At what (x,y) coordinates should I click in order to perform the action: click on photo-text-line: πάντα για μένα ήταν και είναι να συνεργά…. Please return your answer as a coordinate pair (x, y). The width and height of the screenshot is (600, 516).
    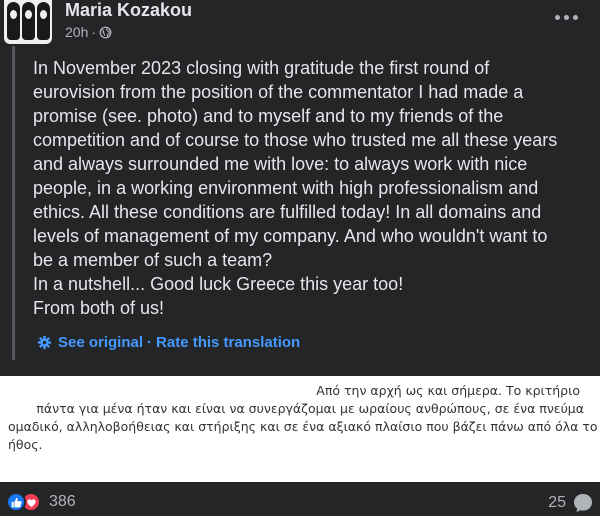
    Looking at the image, I should click on (310, 408).